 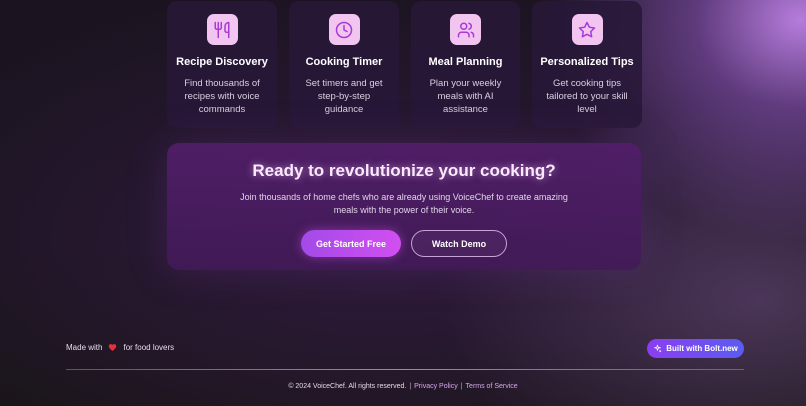 What do you see at coordinates (113, 348) in the screenshot?
I see `heart-icon` at bounding box center [113, 348].